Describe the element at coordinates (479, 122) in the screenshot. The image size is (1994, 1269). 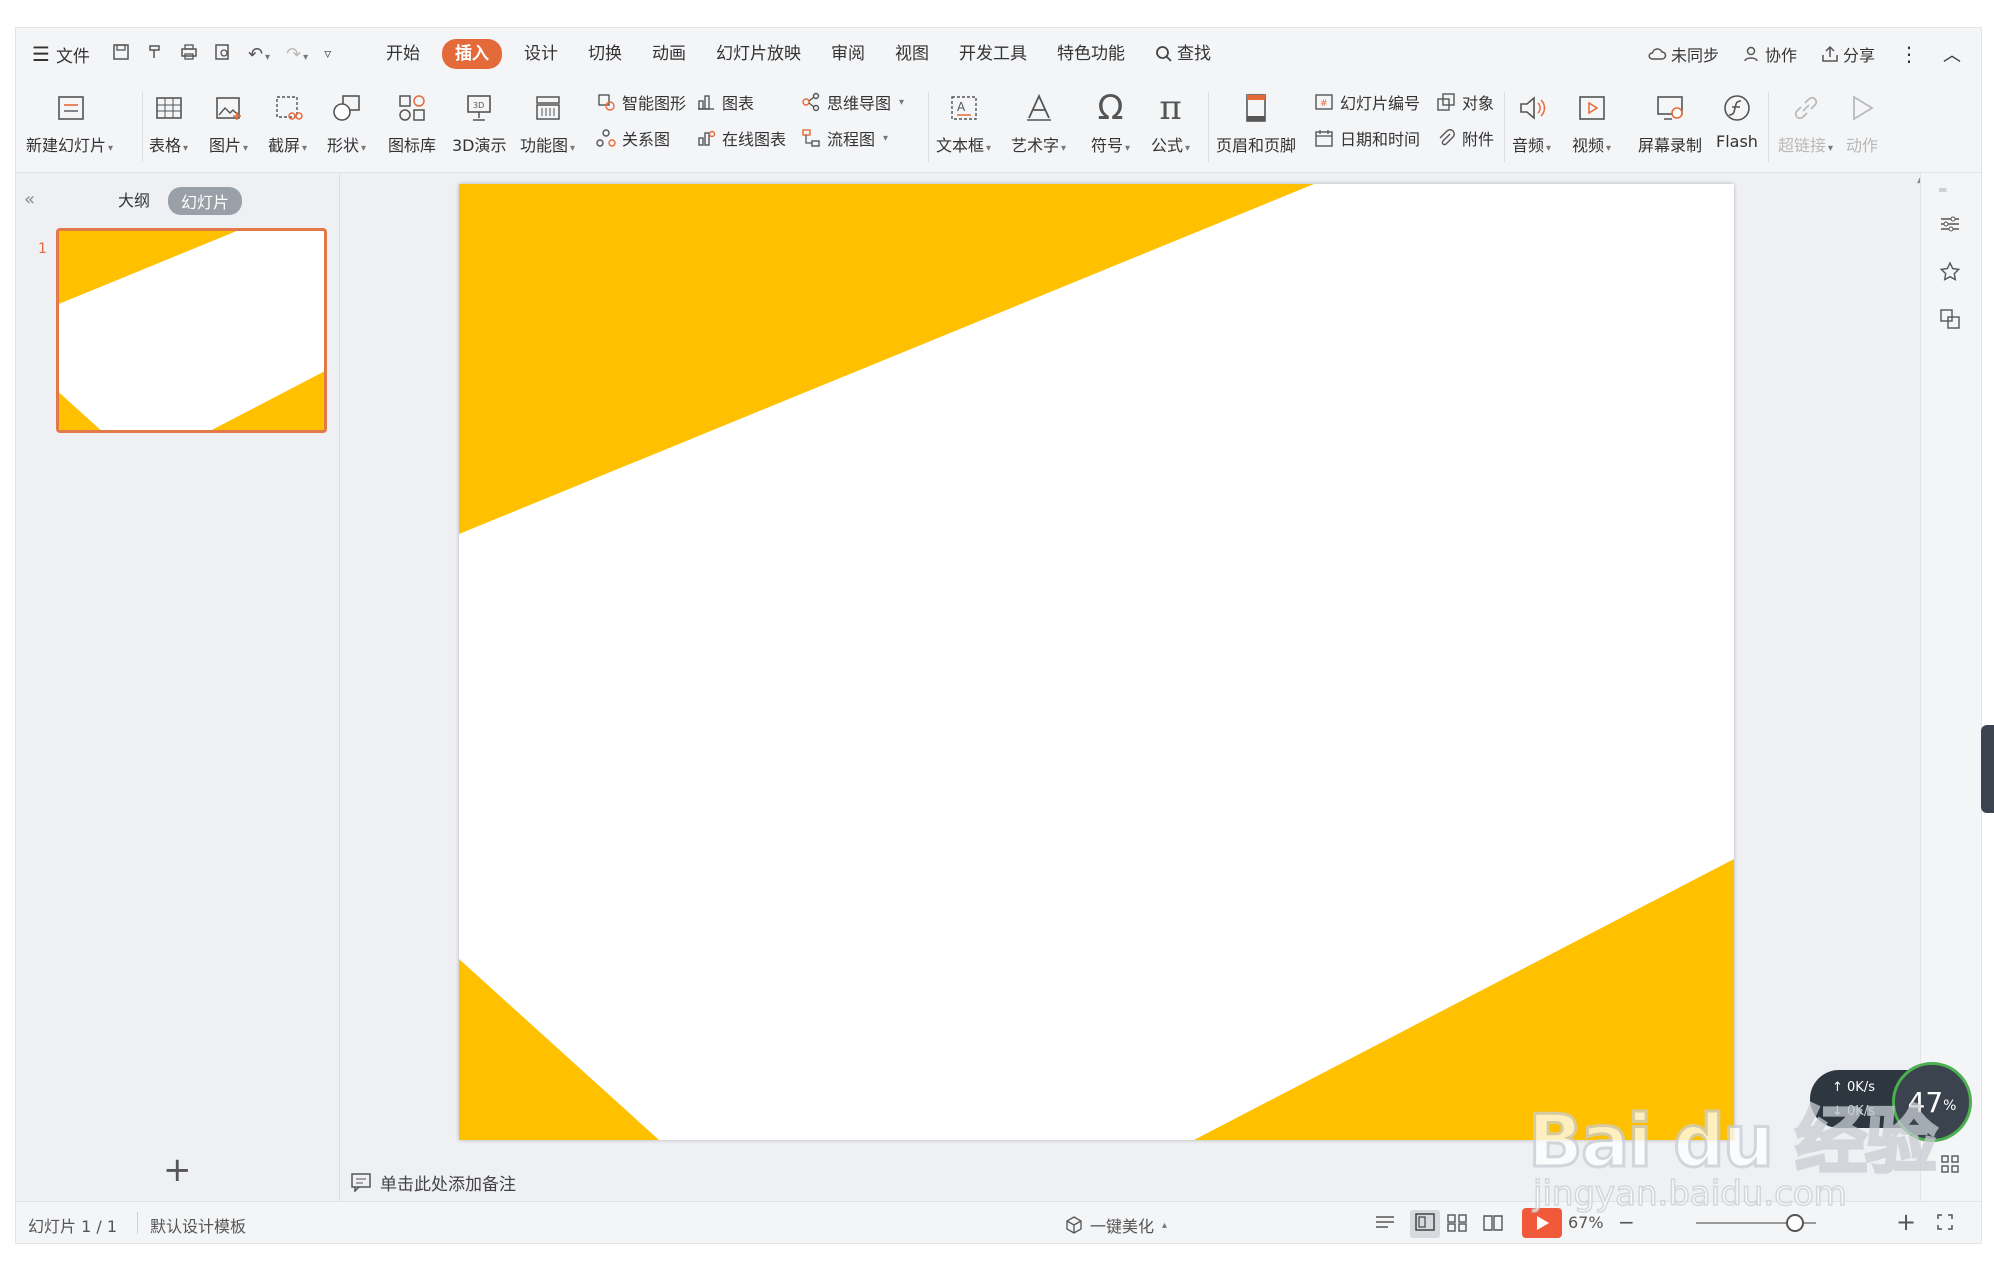
I see `demo3d-button: 3D 3D演示` at that location.